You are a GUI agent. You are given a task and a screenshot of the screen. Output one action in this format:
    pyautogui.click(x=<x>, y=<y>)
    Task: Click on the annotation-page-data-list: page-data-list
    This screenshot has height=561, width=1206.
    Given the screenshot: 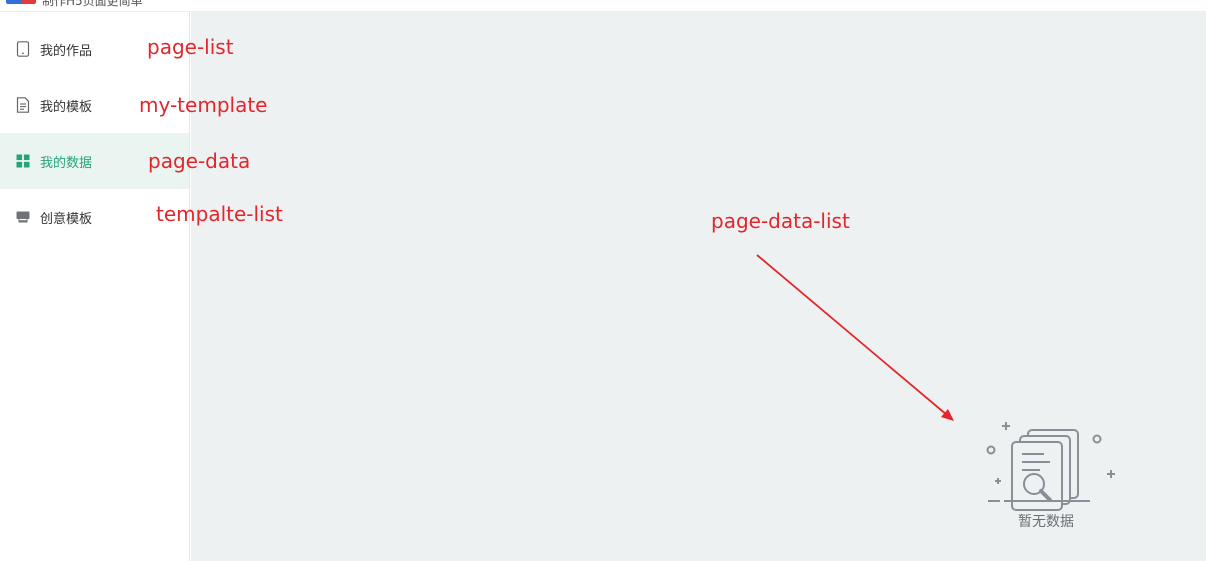 What is the action you would take?
    pyautogui.click(x=780, y=221)
    